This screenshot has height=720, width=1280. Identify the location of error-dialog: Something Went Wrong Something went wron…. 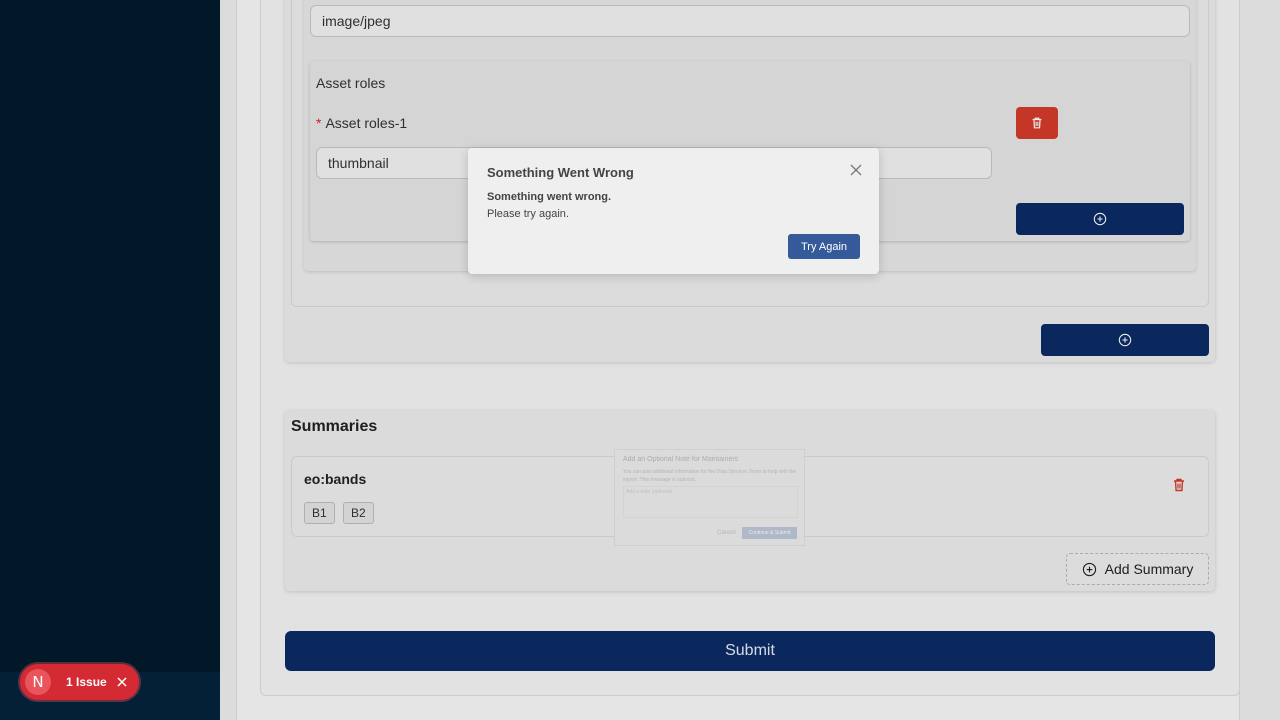
(673, 211).